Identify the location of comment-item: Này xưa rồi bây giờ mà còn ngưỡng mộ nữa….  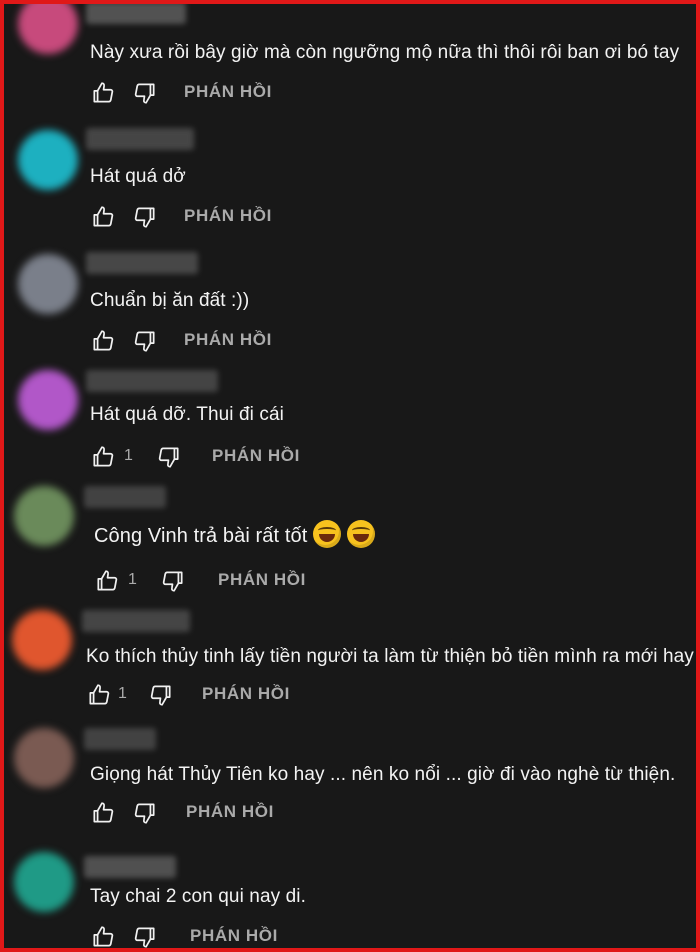
(350, 57).